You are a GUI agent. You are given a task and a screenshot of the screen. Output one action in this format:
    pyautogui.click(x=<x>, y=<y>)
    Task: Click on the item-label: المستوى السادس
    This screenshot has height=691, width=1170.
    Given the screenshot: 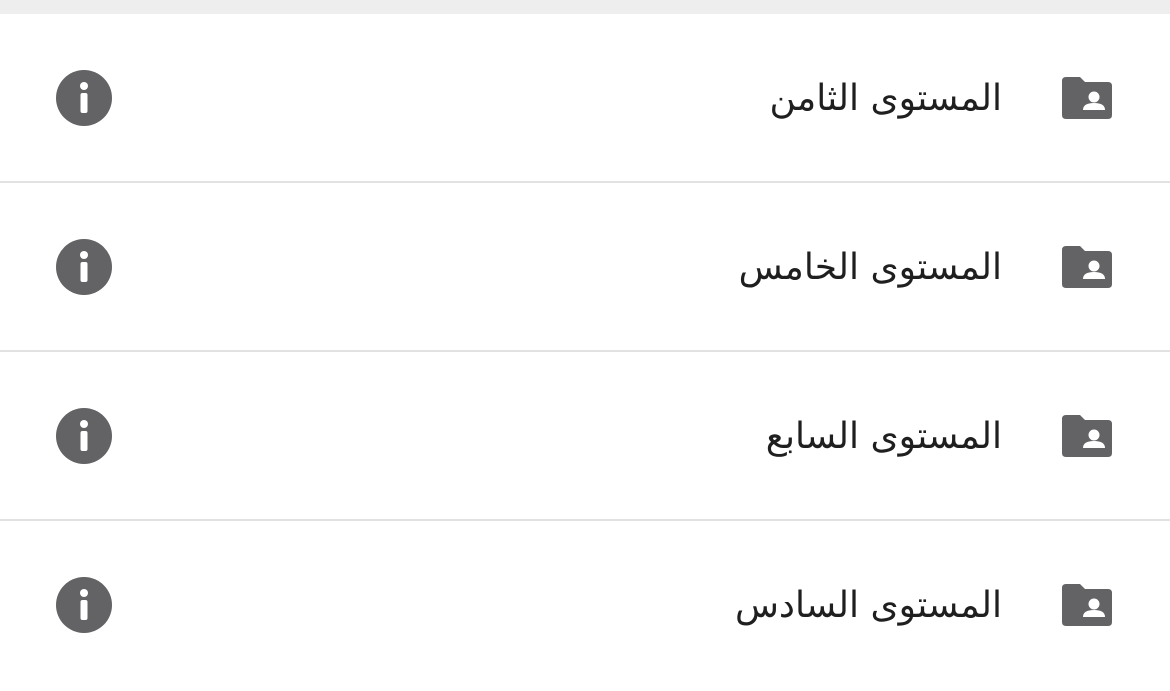 What is the action you would take?
    pyautogui.click(x=868, y=605)
    